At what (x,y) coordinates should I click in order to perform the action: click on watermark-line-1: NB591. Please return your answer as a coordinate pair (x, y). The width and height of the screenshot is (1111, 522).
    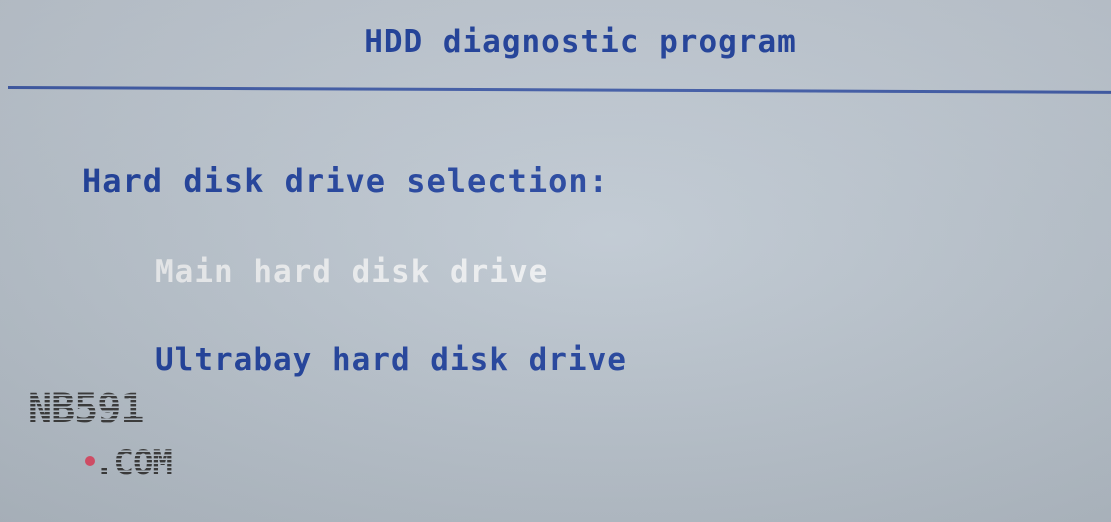
    Looking at the image, I should click on (85, 409).